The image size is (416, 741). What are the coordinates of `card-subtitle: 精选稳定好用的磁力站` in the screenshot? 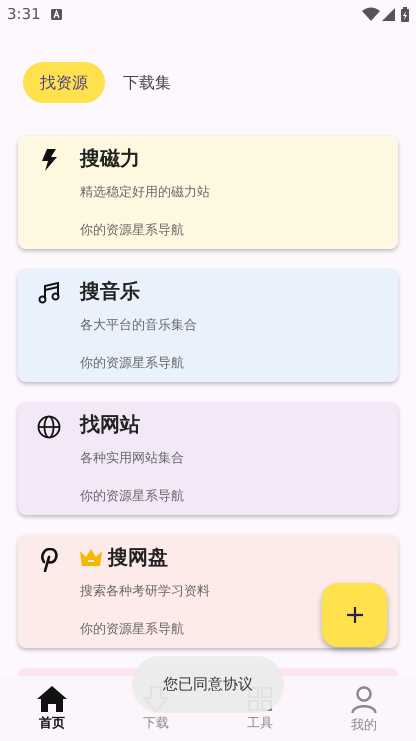 It's located at (145, 193).